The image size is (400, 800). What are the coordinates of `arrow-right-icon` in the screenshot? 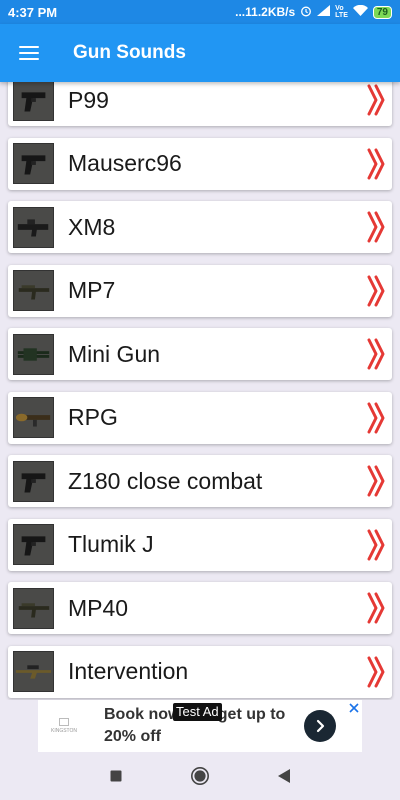 It's located at (320, 726).